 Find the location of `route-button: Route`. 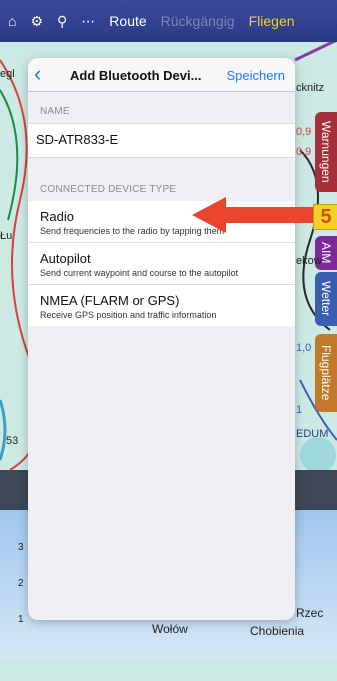

route-button: Route is located at coordinates (127, 21).